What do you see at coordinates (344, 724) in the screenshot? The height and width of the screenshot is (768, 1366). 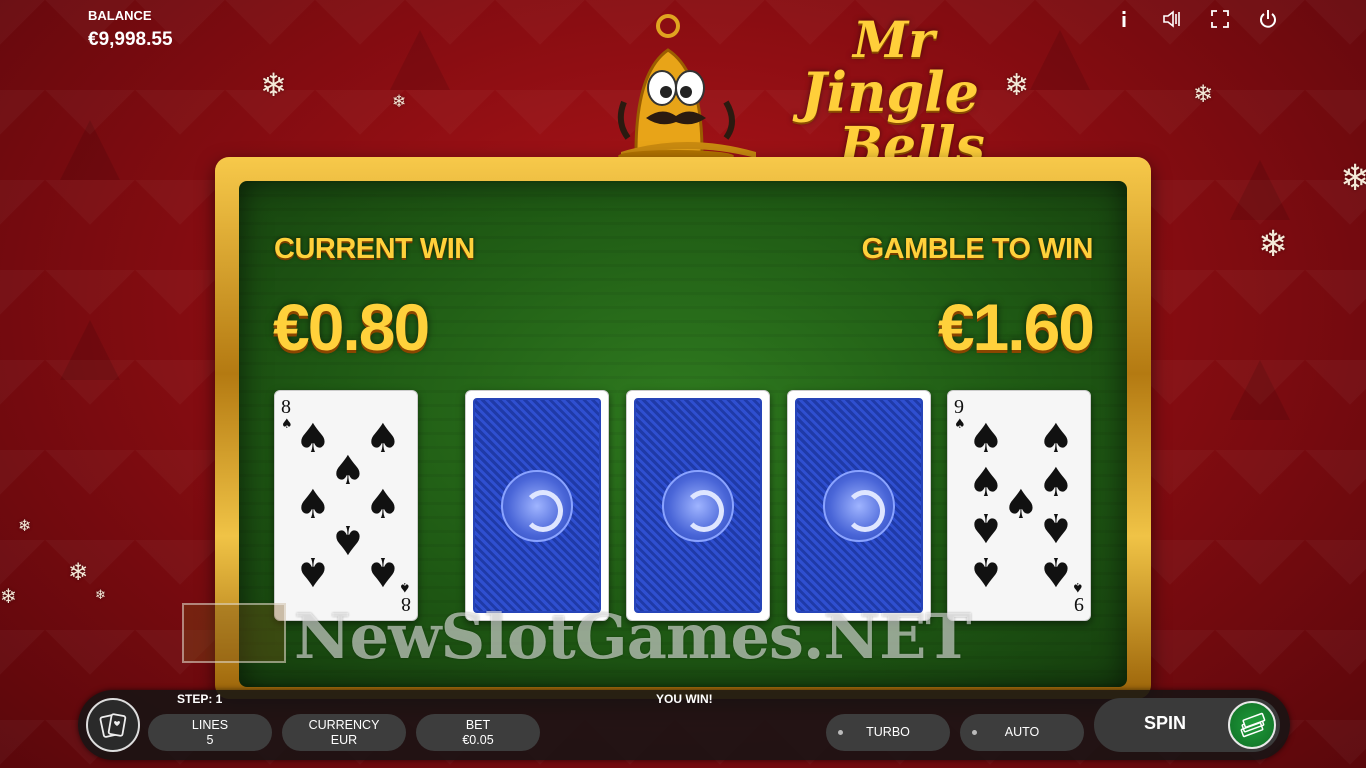 I see `currency-label: CURRENCY` at bounding box center [344, 724].